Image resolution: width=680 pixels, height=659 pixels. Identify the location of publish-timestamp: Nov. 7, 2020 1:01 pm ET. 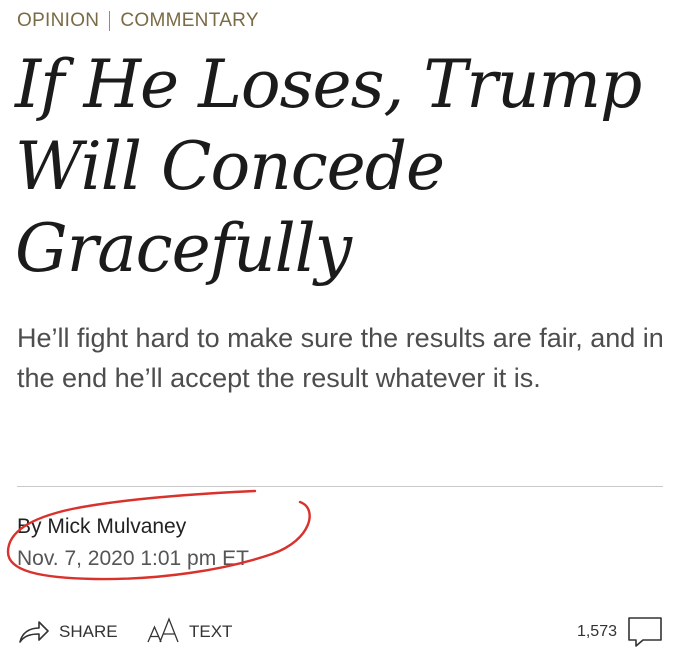
(133, 558).